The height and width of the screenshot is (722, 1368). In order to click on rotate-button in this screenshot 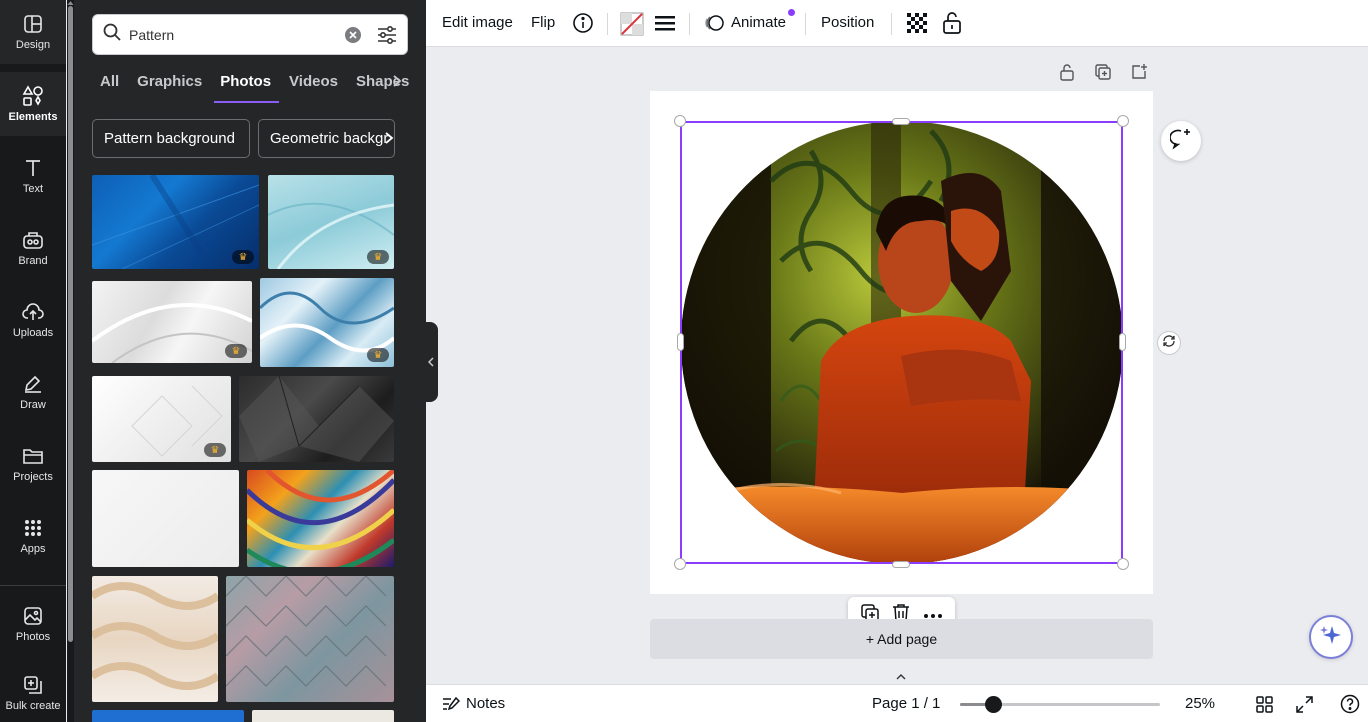, I will do `click(1169, 343)`.